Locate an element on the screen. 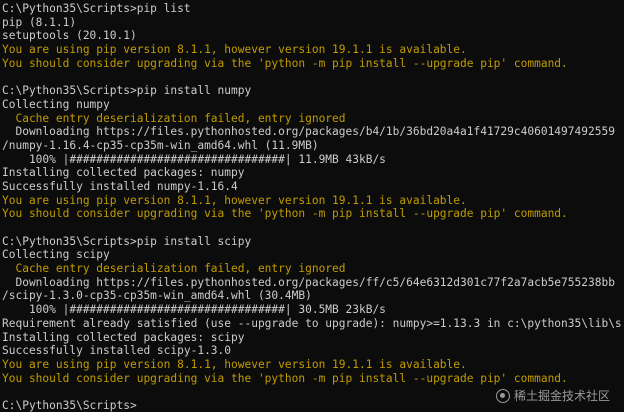  terminal-output-line: Collecting numpy is located at coordinates (313, 105).